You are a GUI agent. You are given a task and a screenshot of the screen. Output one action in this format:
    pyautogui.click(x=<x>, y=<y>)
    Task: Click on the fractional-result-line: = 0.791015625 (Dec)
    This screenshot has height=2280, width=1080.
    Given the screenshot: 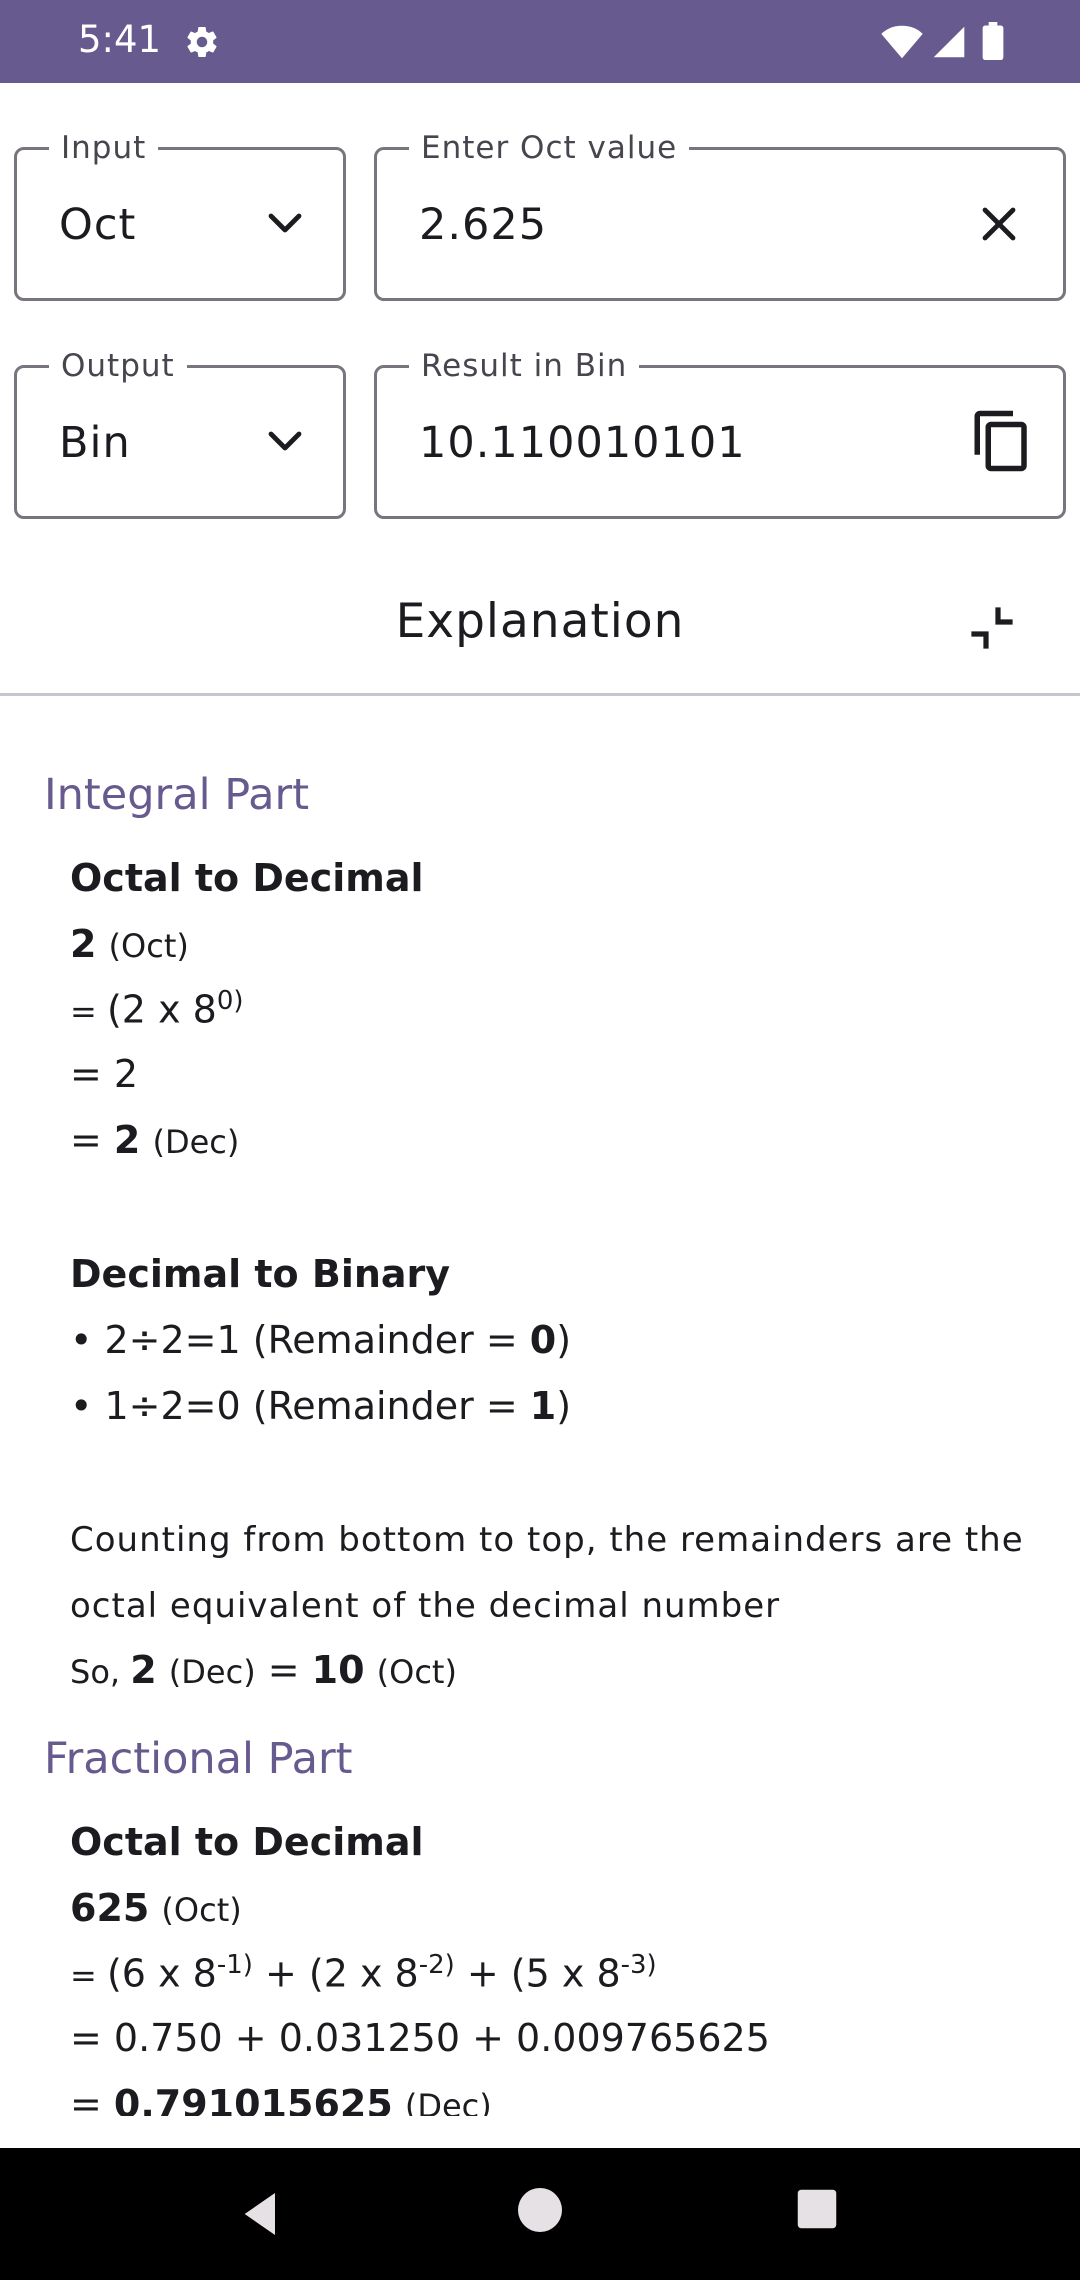 What is the action you would take?
    pyautogui.click(x=281, y=2099)
    